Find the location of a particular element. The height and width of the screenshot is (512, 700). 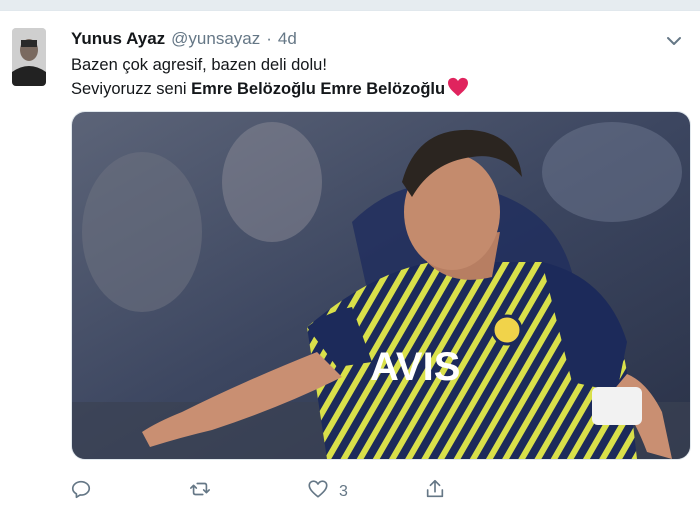

chevron-down-icon is located at coordinates (674, 41).